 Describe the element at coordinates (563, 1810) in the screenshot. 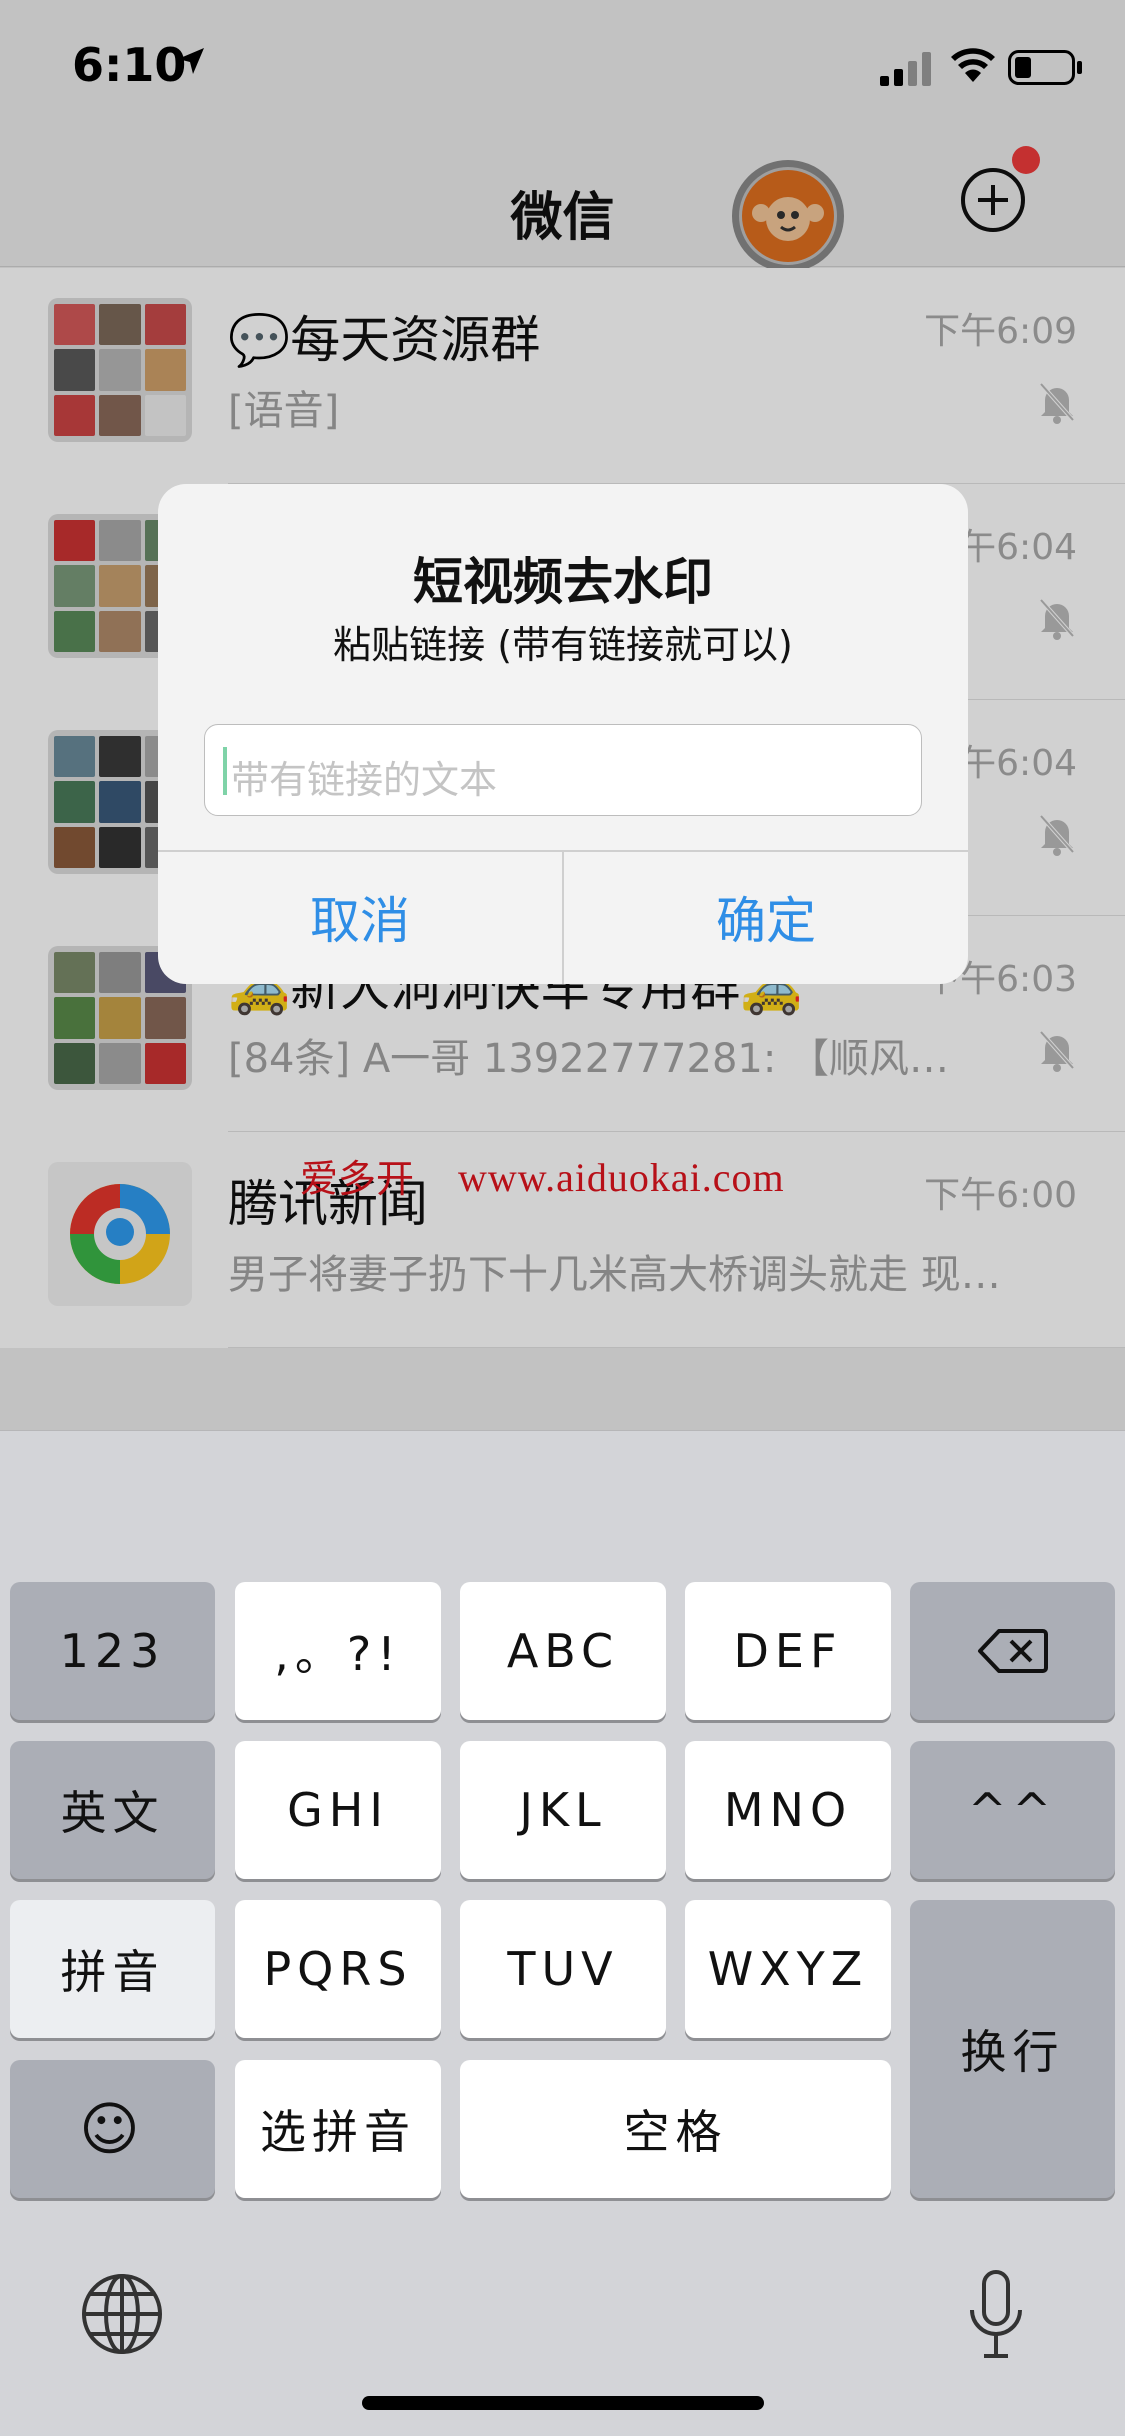

I see `key-jkl: JKL` at that location.